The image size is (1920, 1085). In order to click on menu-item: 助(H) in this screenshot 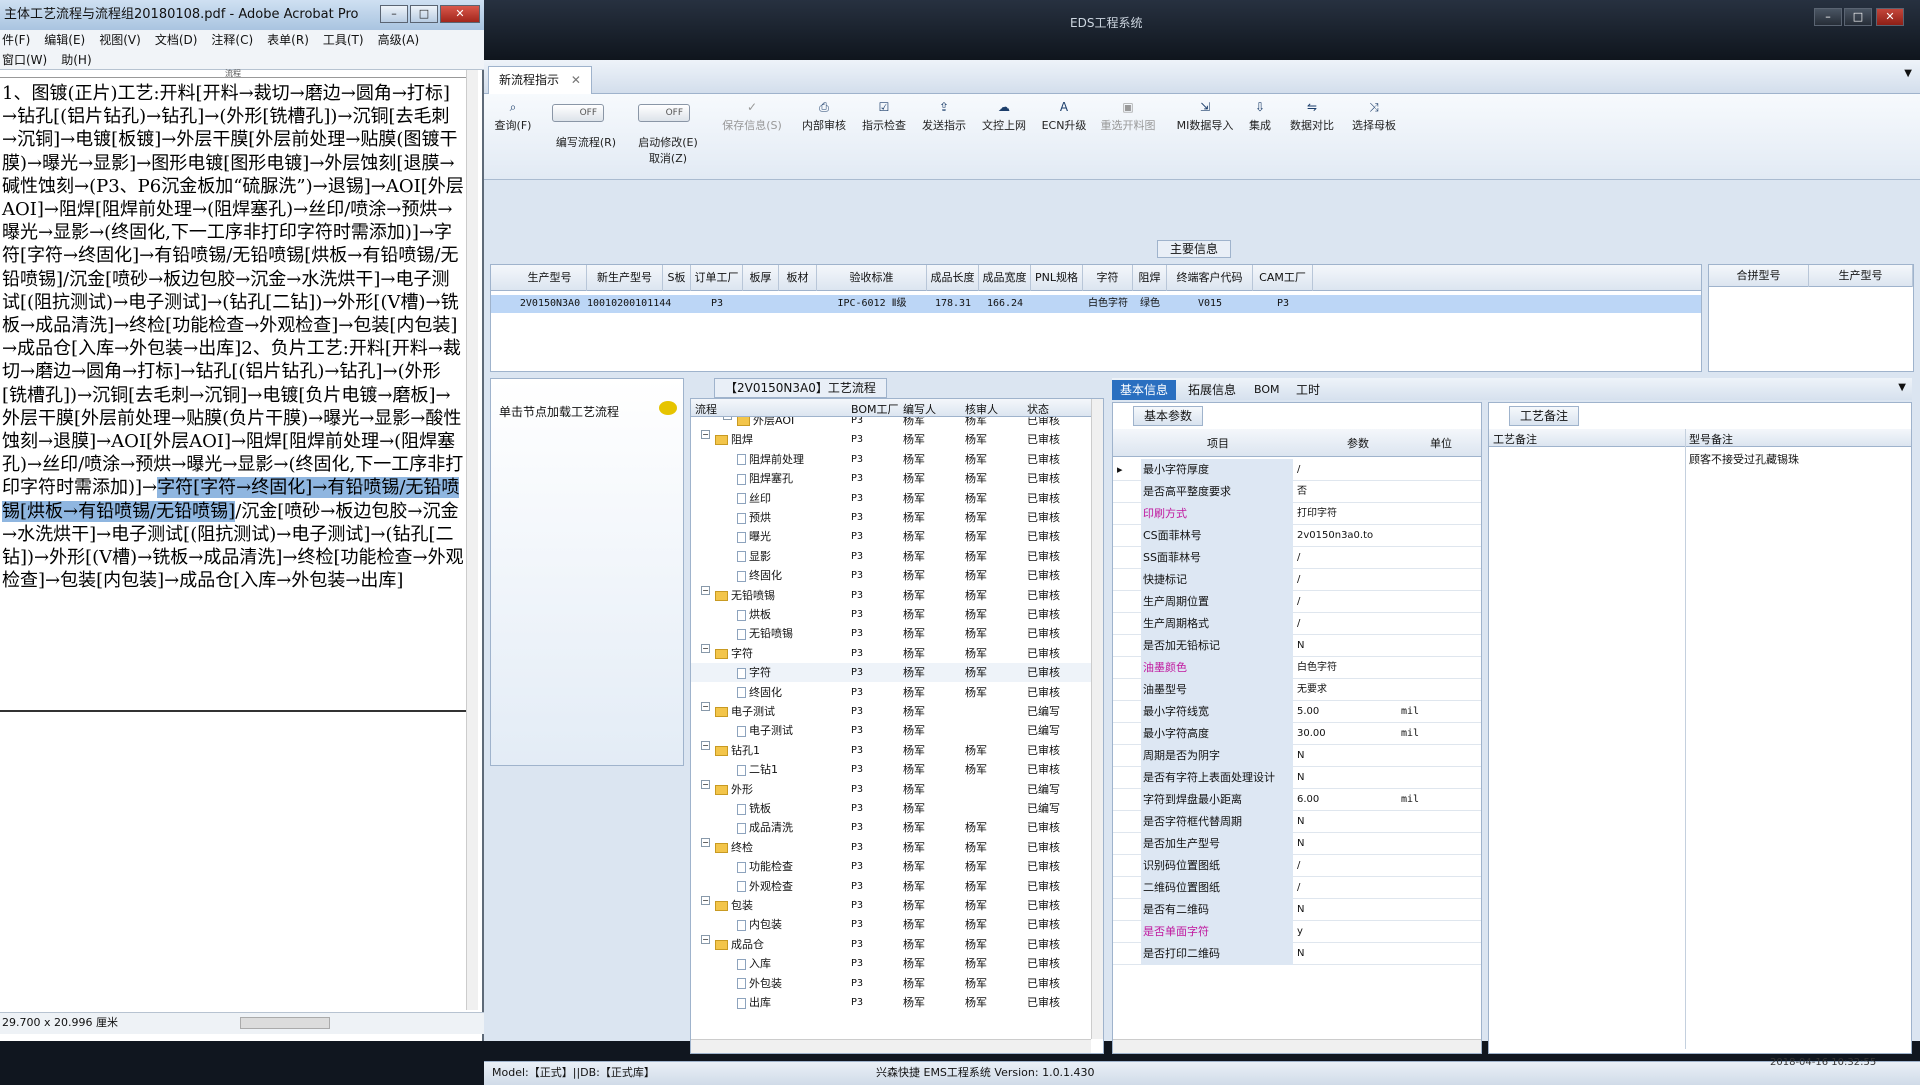, I will do `click(76, 60)`.